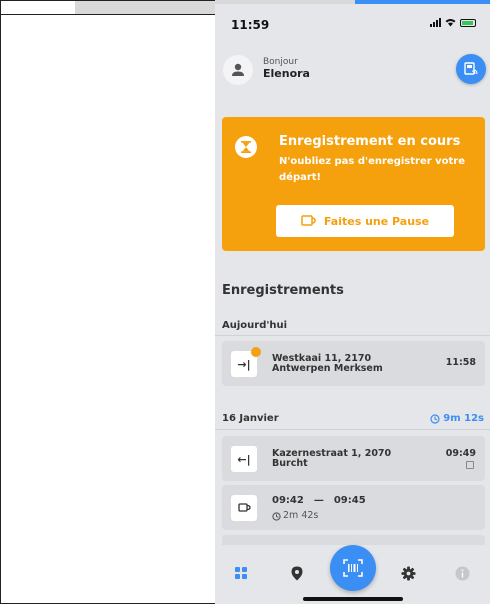  Describe the element at coordinates (308, 220) in the screenshot. I see `cup-icon` at that location.